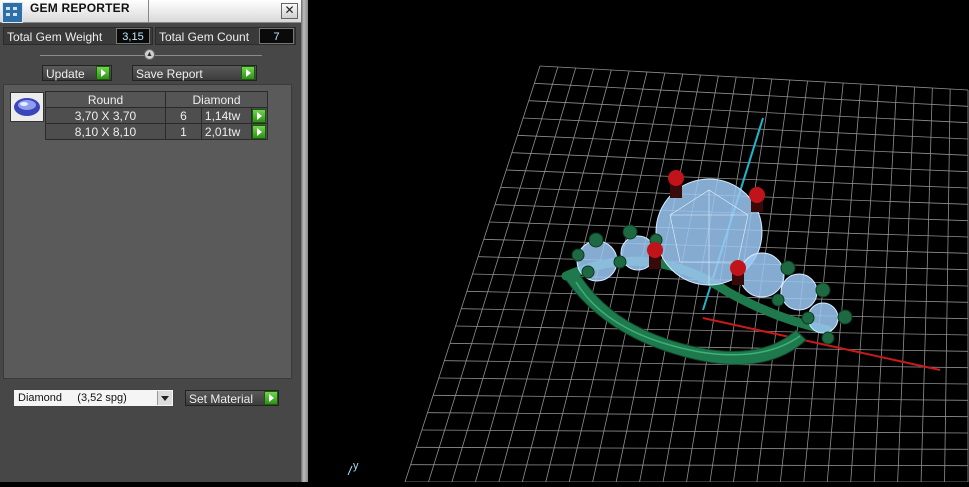 This screenshot has height=487, width=969. What do you see at coordinates (204, 37) in the screenshot?
I see `total-gem-count-text: Total Gem Count` at bounding box center [204, 37].